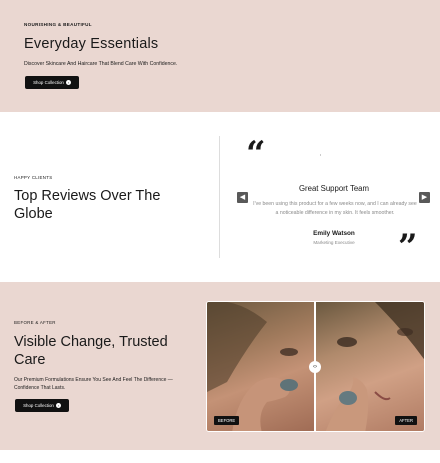 The width and height of the screenshot is (440, 463). I want to click on next-review-button: ▶, so click(424, 197).